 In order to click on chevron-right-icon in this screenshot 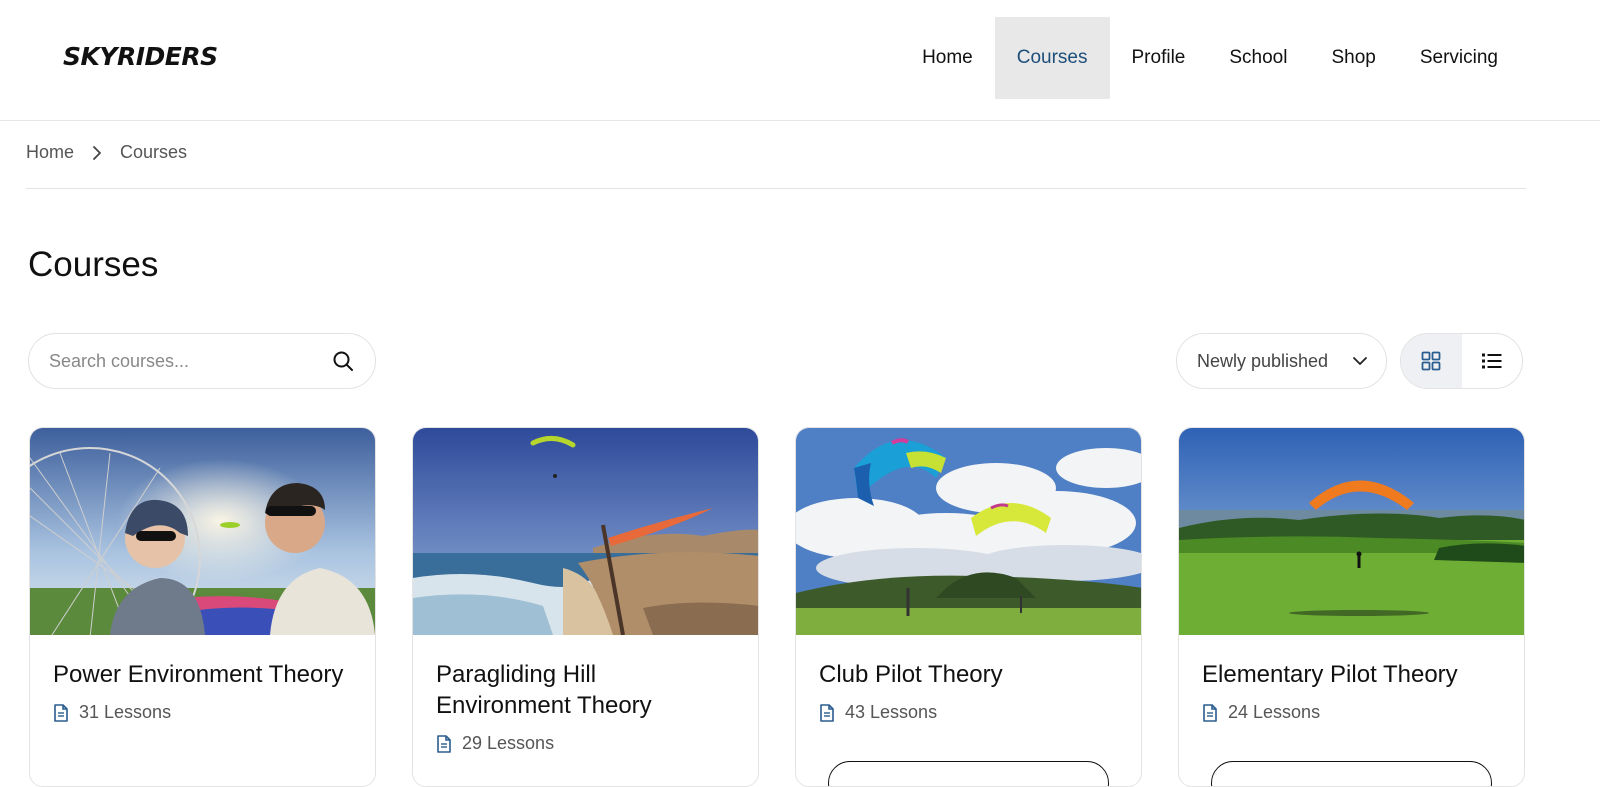, I will do `click(97, 153)`.